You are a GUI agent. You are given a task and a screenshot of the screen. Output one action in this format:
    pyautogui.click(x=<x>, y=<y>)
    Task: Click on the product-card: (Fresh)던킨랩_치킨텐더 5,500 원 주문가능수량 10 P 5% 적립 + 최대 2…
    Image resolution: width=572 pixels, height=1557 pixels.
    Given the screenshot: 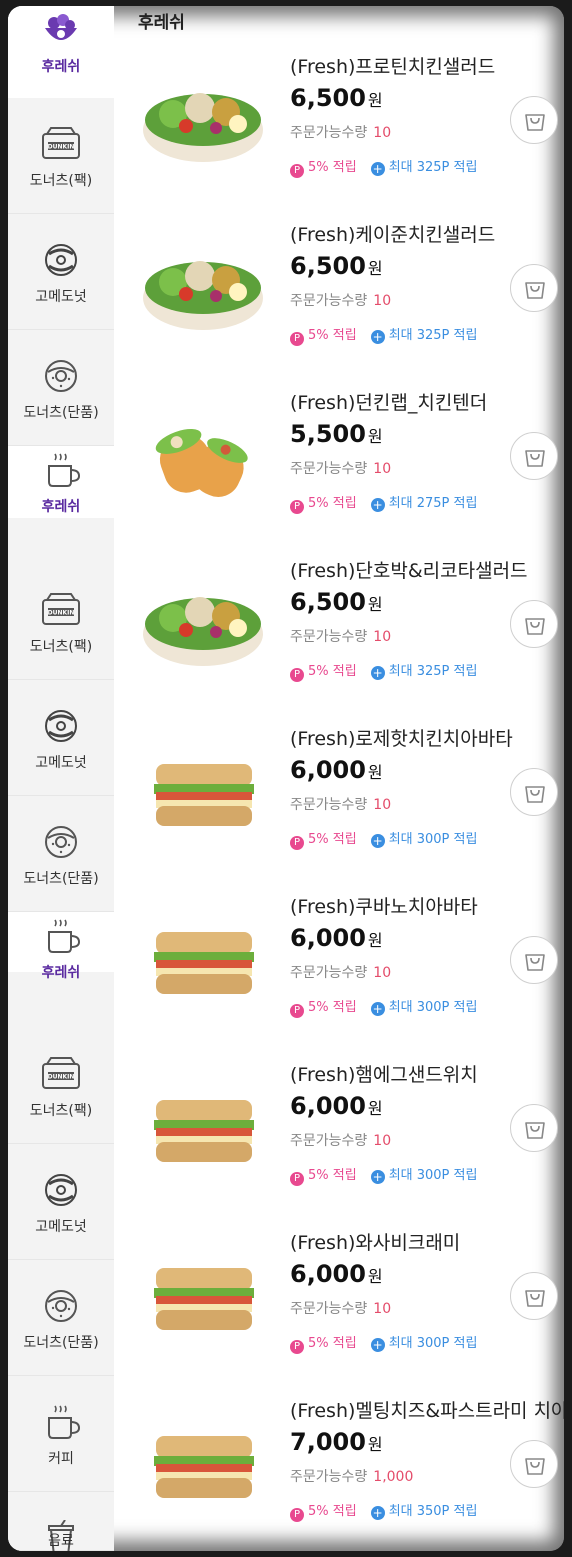 What is the action you would take?
    pyautogui.click(x=346, y=464)
    